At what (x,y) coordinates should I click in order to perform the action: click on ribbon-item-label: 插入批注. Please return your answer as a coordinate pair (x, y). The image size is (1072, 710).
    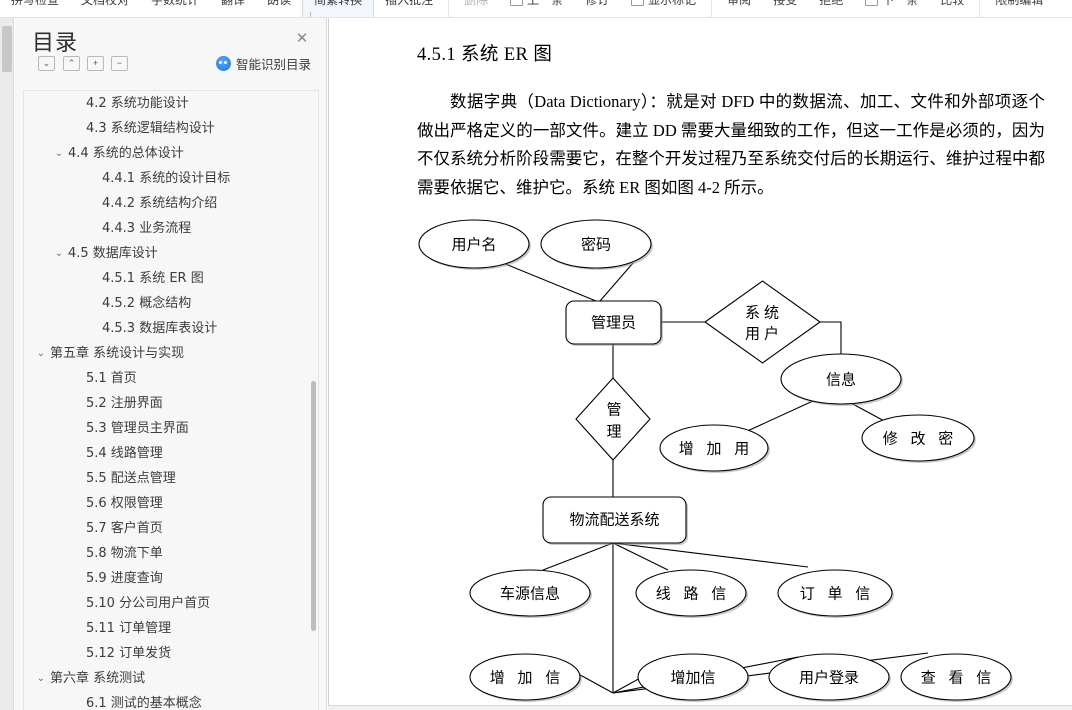
    Looking at the image, I should click on (409, 3).